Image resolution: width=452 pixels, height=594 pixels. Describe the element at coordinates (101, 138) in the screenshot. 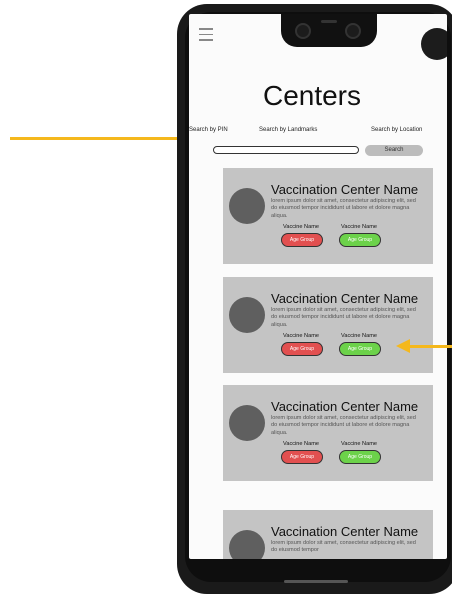

I see `annotation-arrow-search` at that location.